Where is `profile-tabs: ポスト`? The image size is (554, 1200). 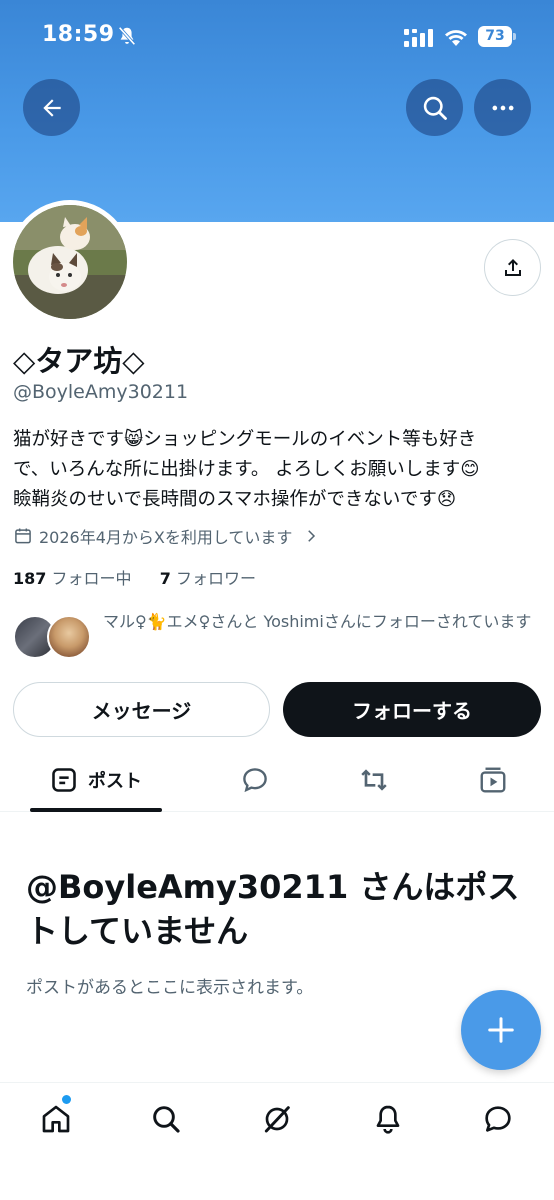 profile-tabs: ポスト is located at coordinates (277, 780).